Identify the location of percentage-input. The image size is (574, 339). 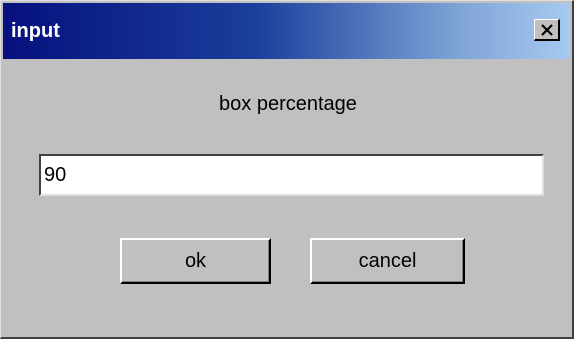
(291, 175).